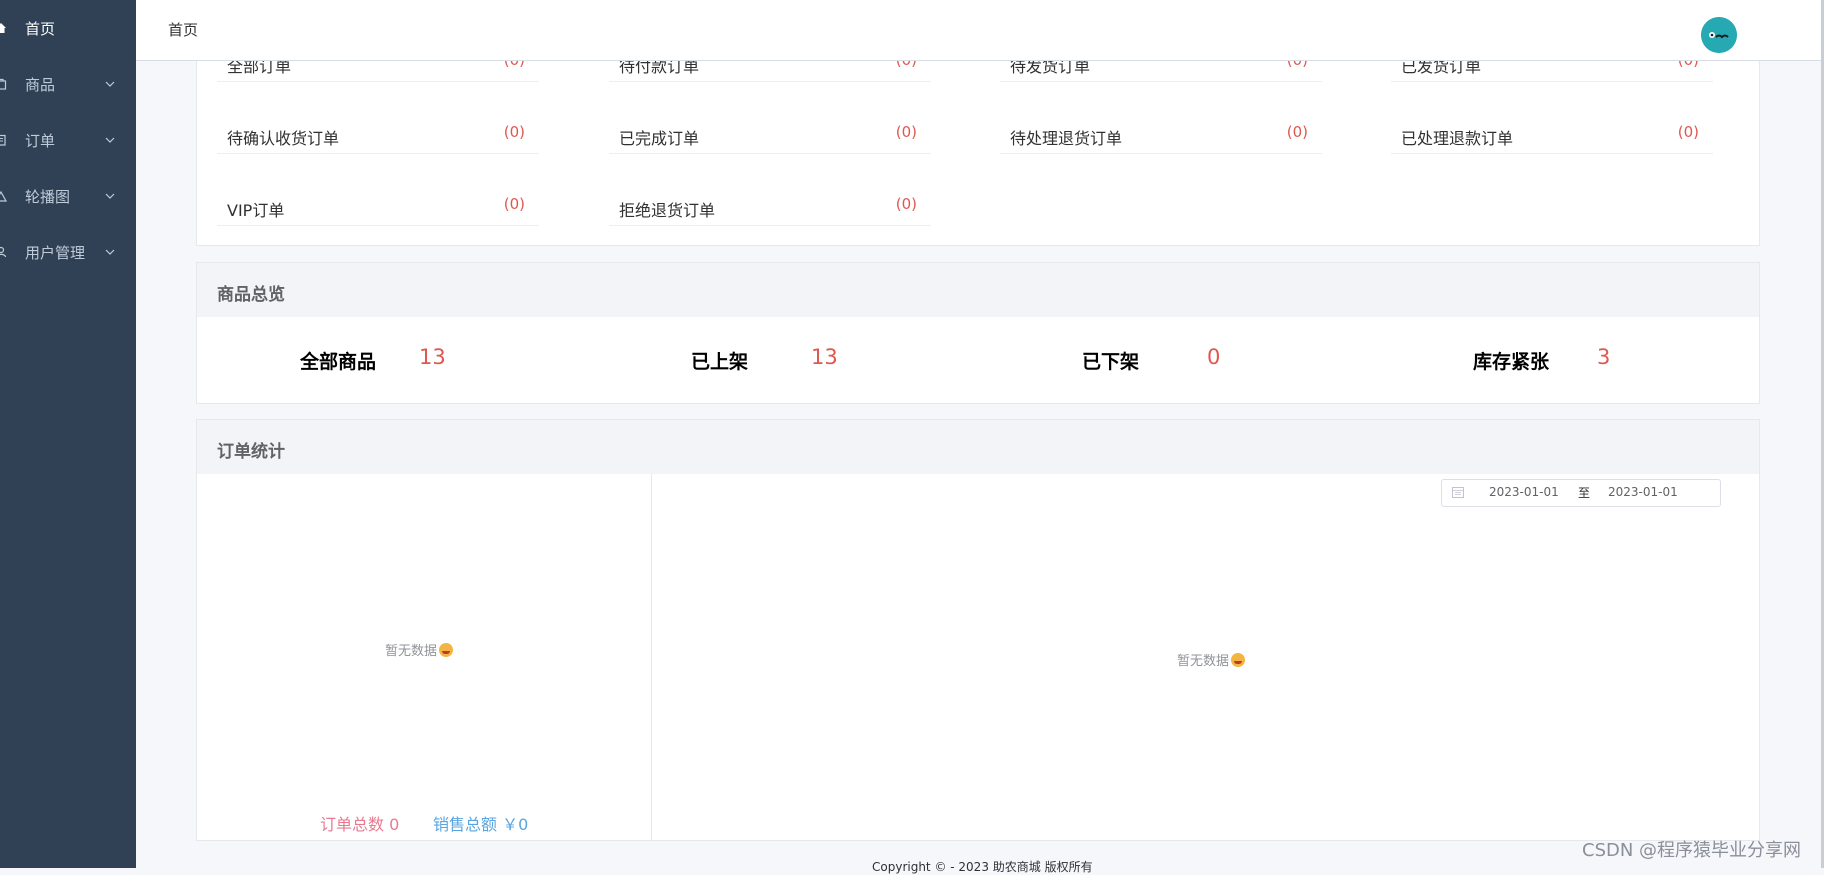 Image resolution: width=1824 pixels, height=875 pixels. What do you see at coordinates (360, 824) in the screenshot?
I see `total-orders: 订单总数 0` at bounding box center [360, 824].